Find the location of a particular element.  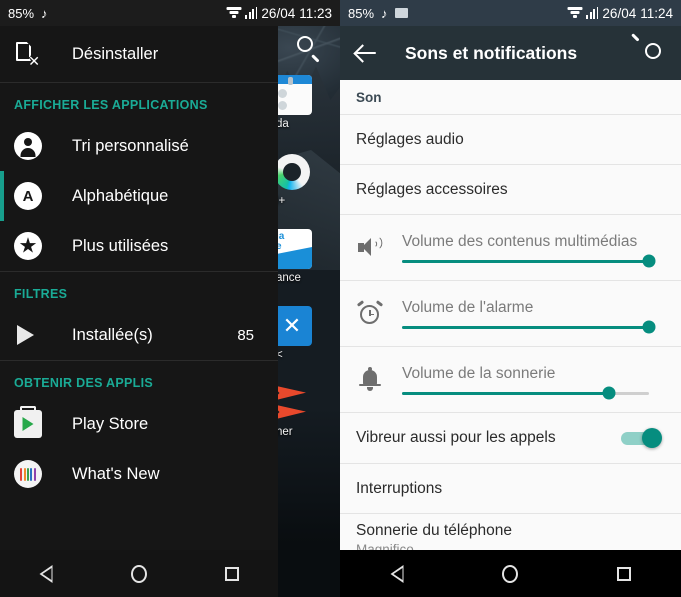

left-navigation-bar is located at coordinates (139, 573).